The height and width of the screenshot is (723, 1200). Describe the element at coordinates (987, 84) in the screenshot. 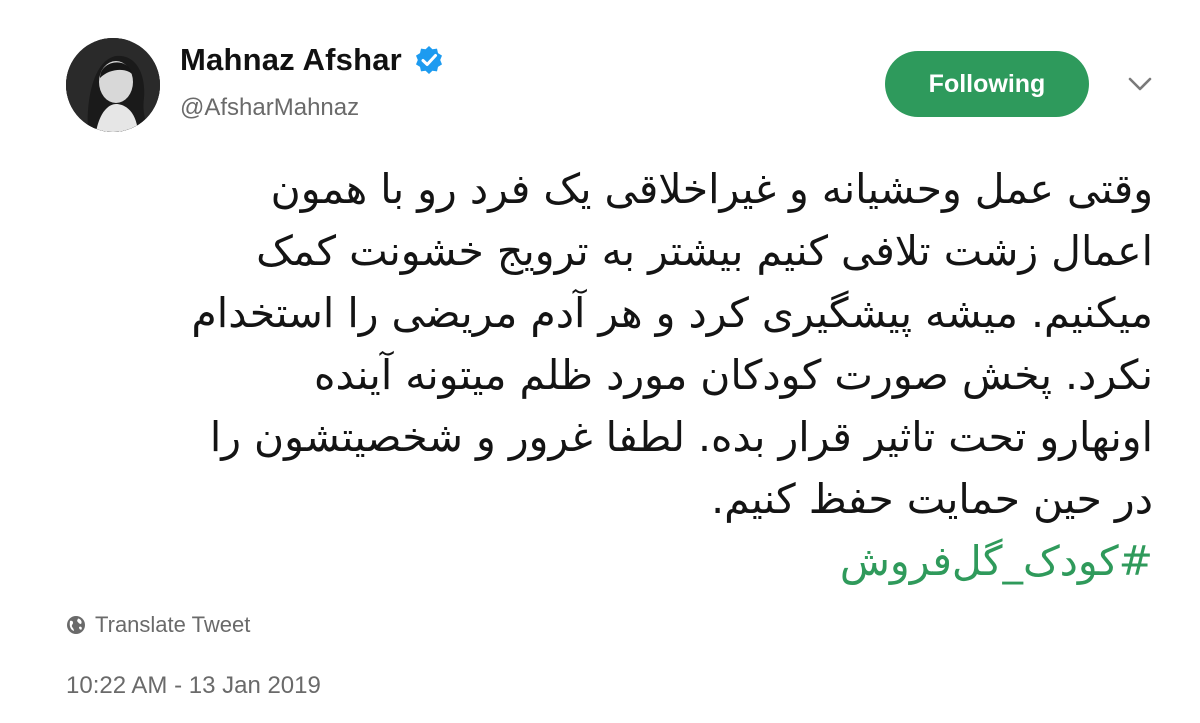

I see `following-button: Following` at that location.